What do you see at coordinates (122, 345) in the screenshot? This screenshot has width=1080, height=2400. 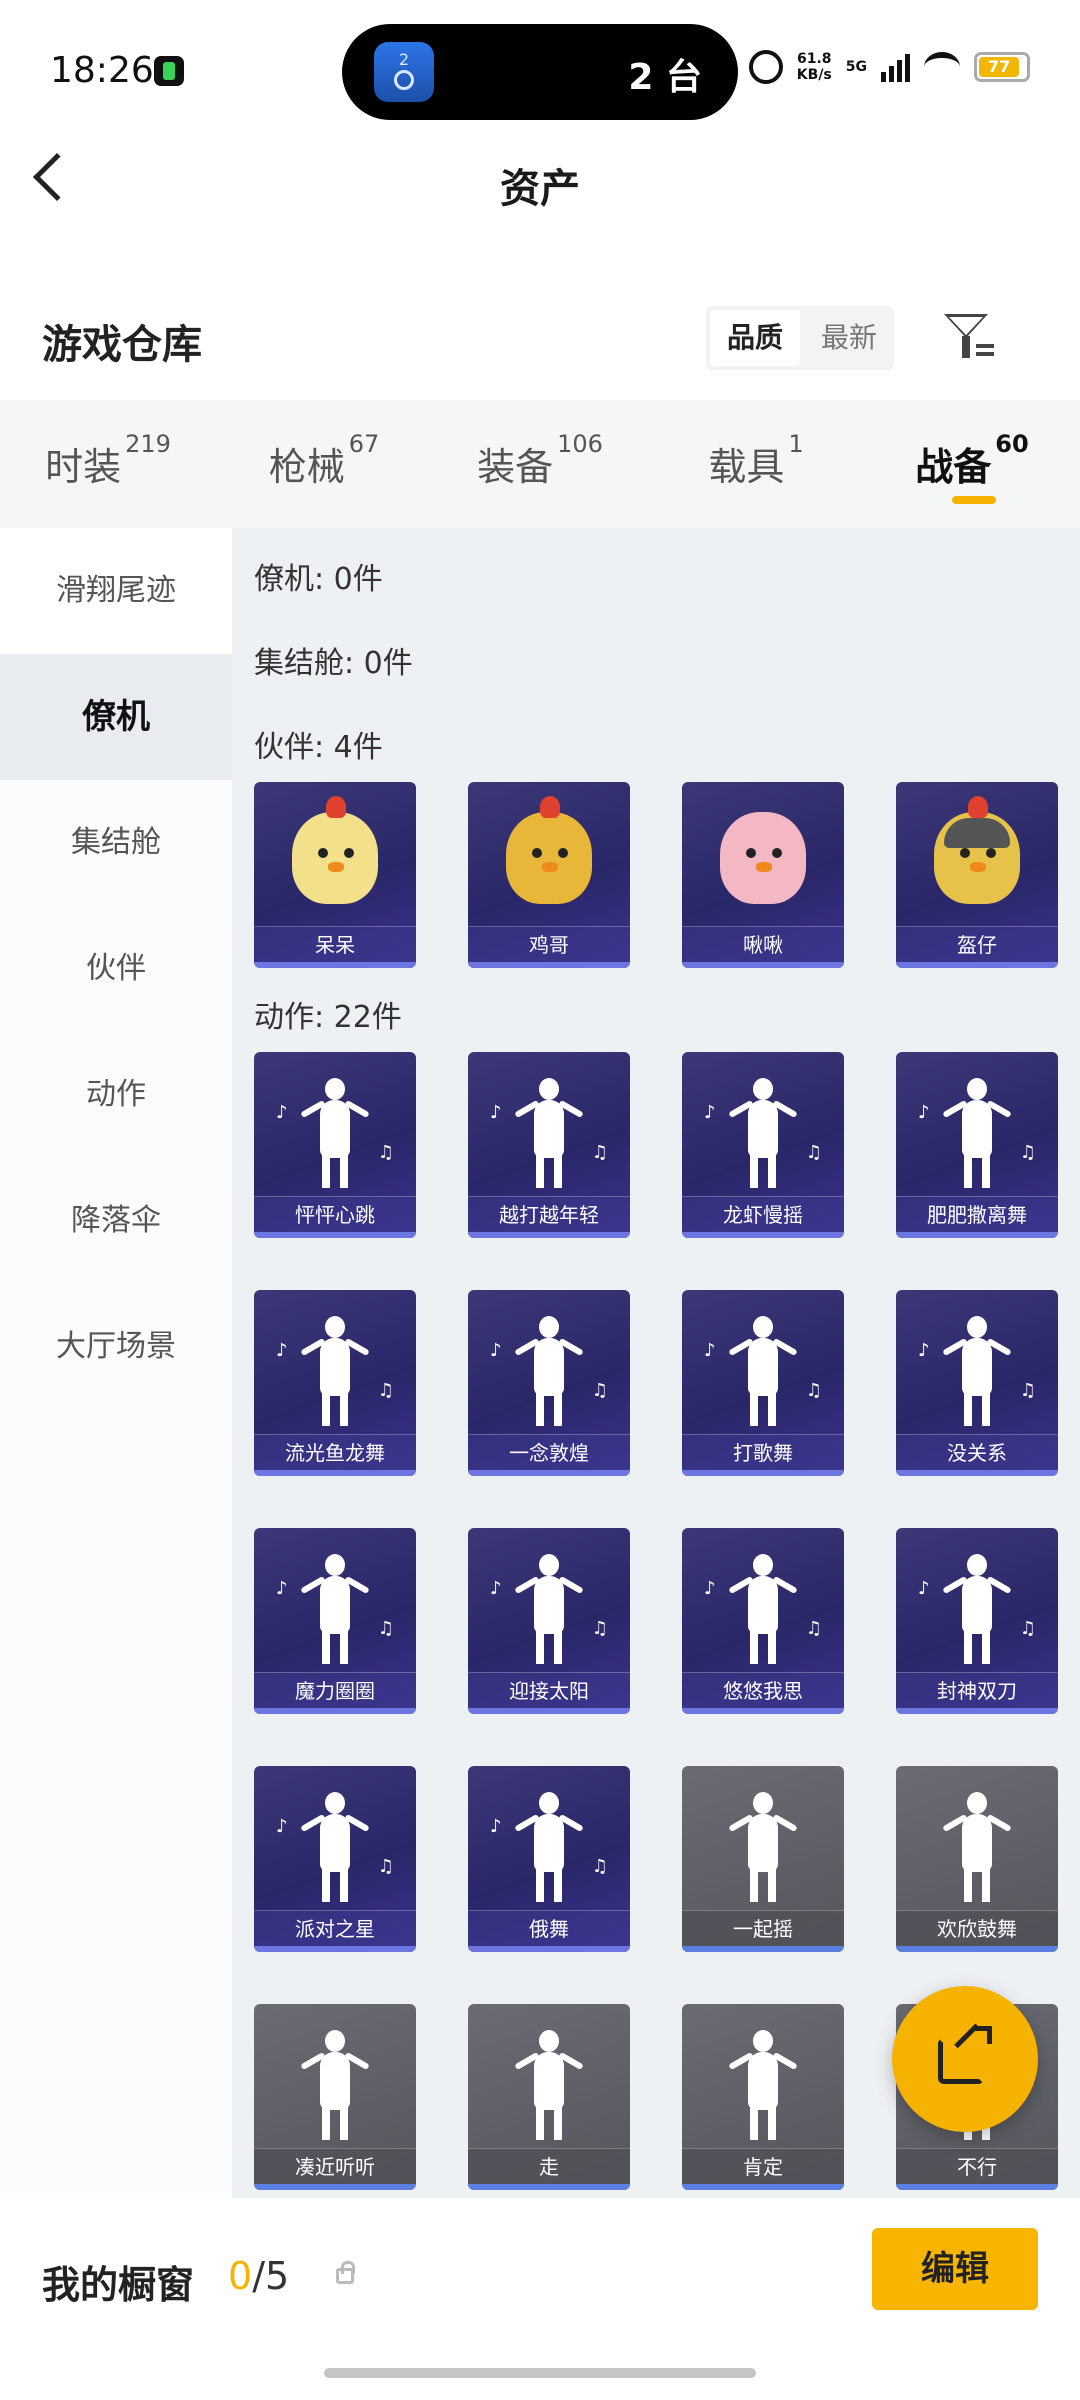 I see `warehouse-title: 游戏仓库` at bounding box center [122, 345].